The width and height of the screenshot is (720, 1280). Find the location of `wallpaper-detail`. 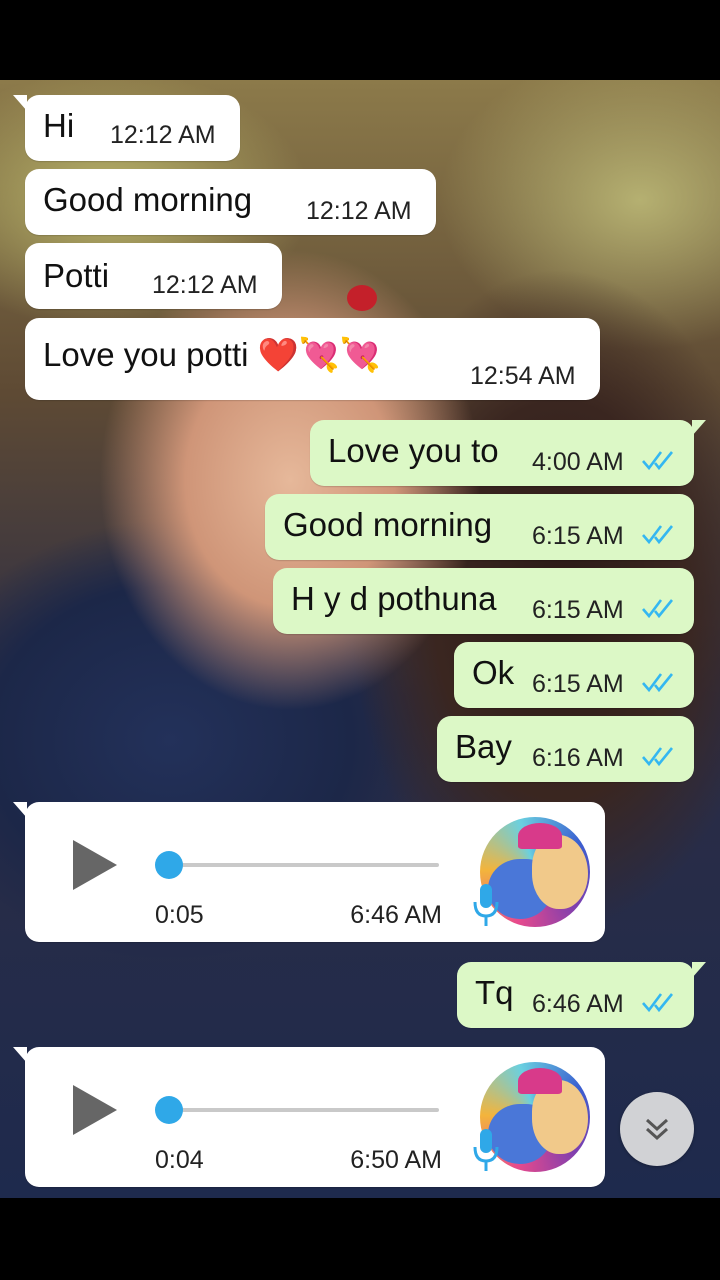

wallpaper-detail is located at coordinates (362, 298).